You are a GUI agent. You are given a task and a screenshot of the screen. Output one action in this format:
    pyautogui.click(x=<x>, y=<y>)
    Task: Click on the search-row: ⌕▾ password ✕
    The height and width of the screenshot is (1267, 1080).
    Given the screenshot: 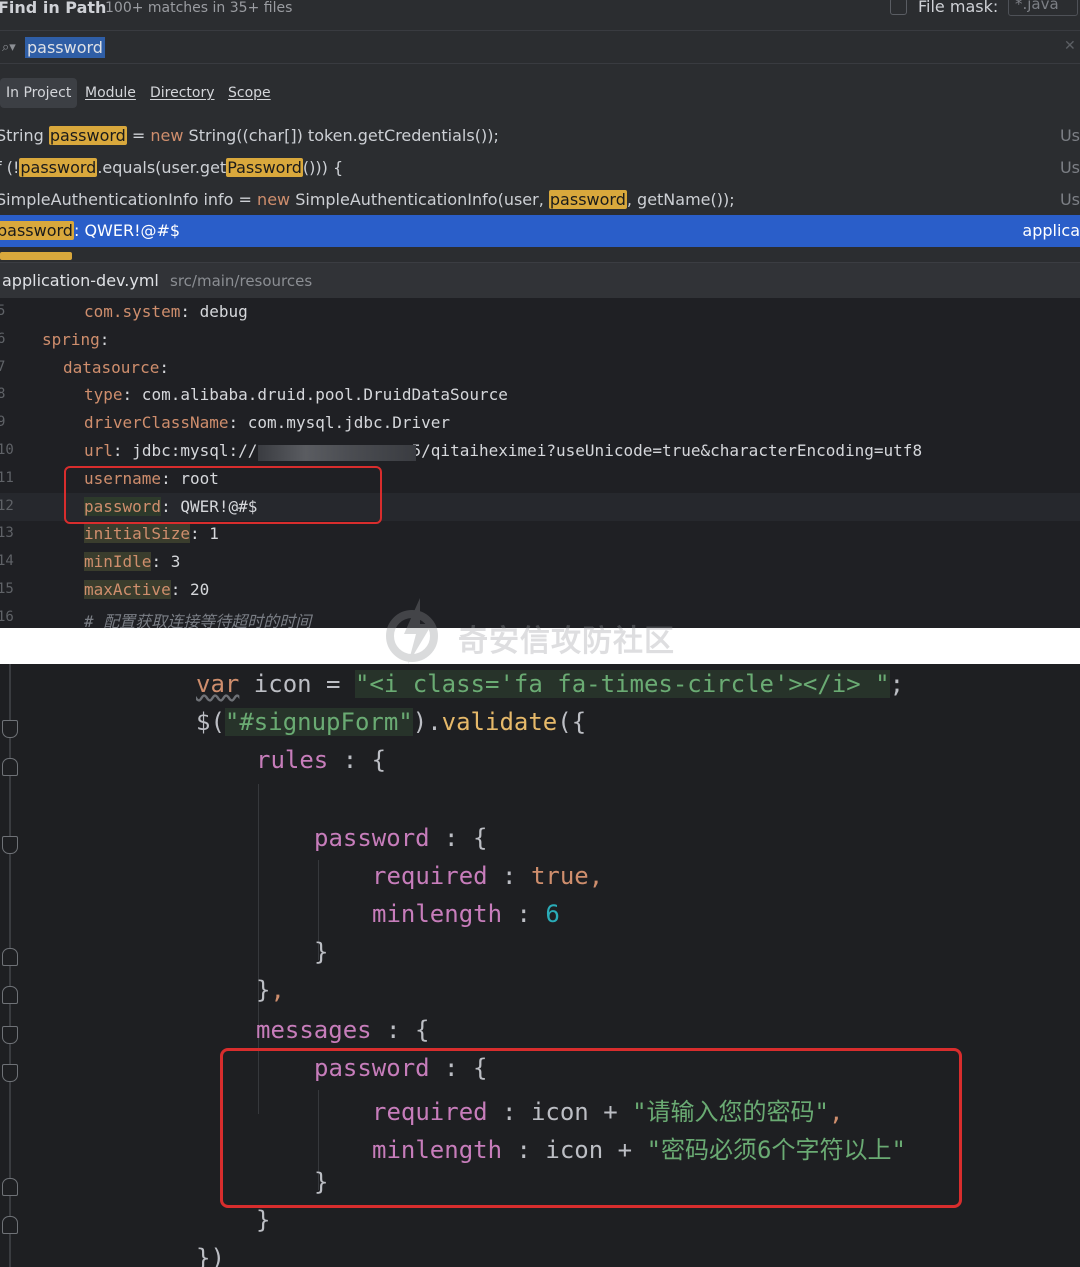 What is the action you would take?
    pyautogui.click(x=540, y=47)
    